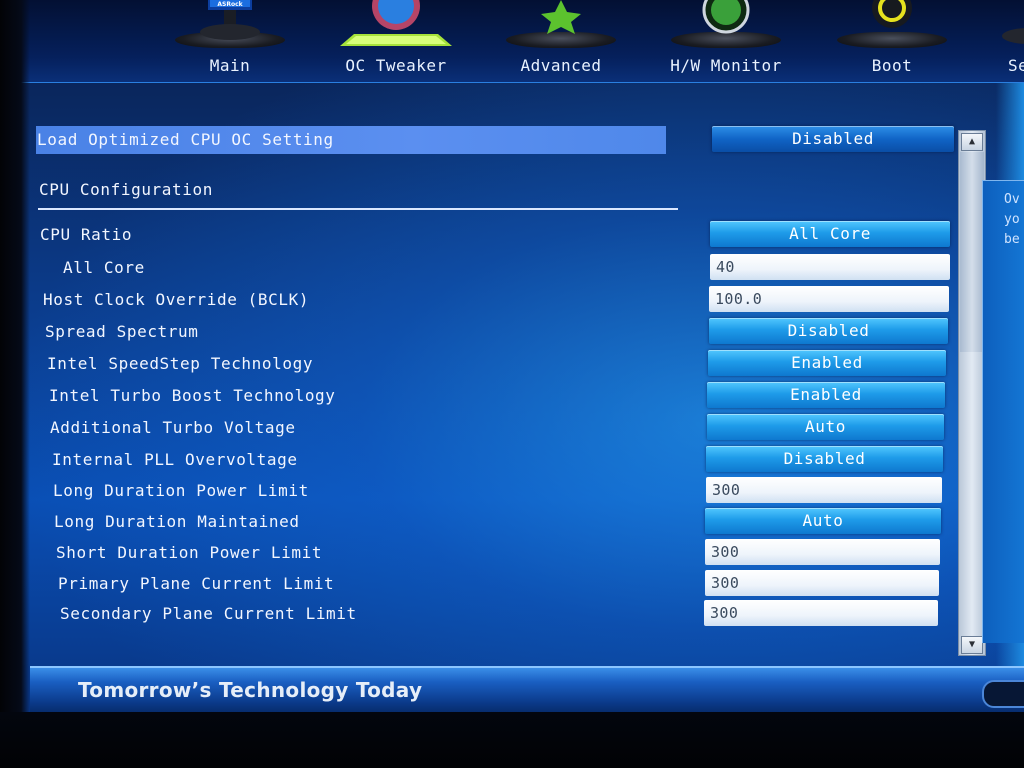  Describe the element at coordinates (826, 395) in the screenshot. I see `turbo-boost-select: Enabled` at that location.